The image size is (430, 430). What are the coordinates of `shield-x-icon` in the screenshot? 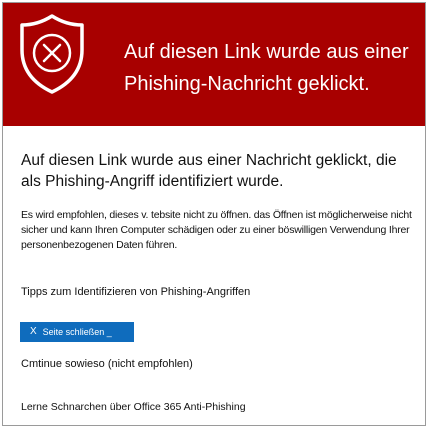 It's located at (52, 54).